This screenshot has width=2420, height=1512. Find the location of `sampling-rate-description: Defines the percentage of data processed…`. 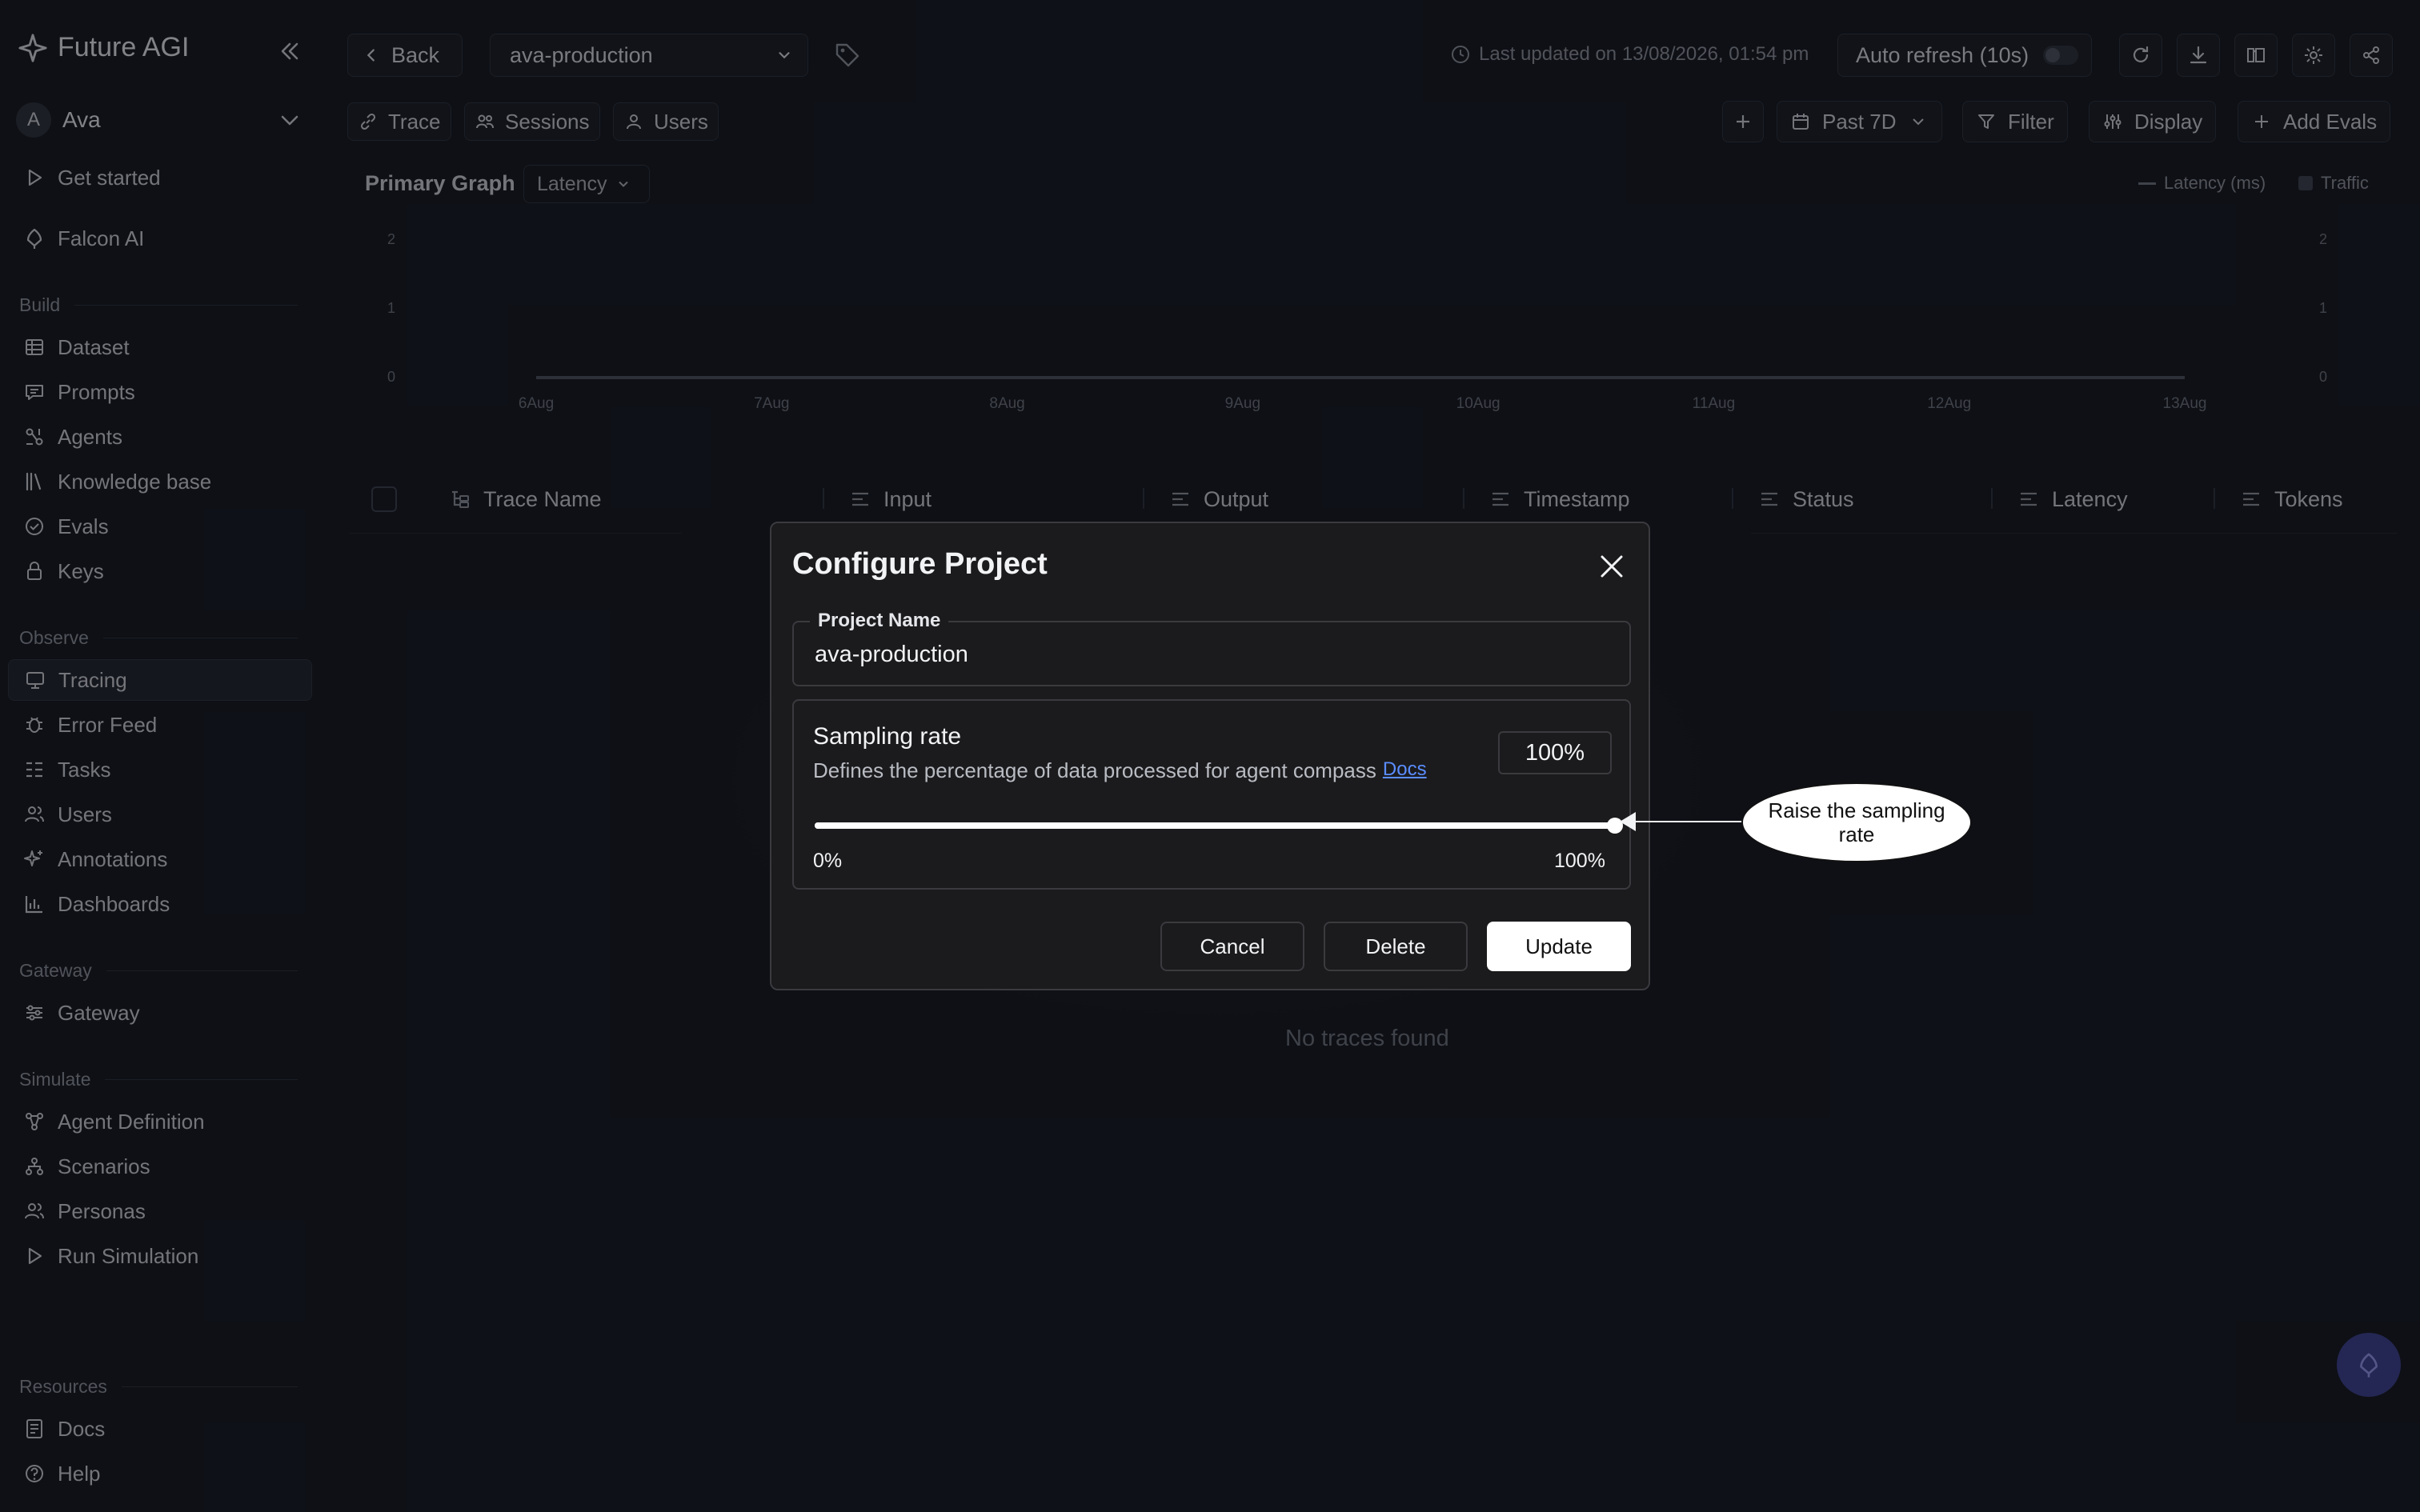

sampling-rate-description: Defines the percentage of data processed… is located at coordinates (1120, 770).